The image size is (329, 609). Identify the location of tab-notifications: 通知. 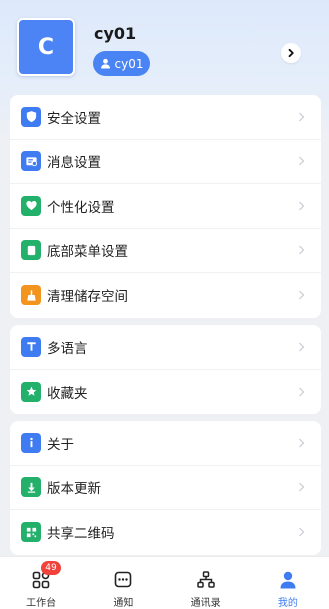
(123, 583).